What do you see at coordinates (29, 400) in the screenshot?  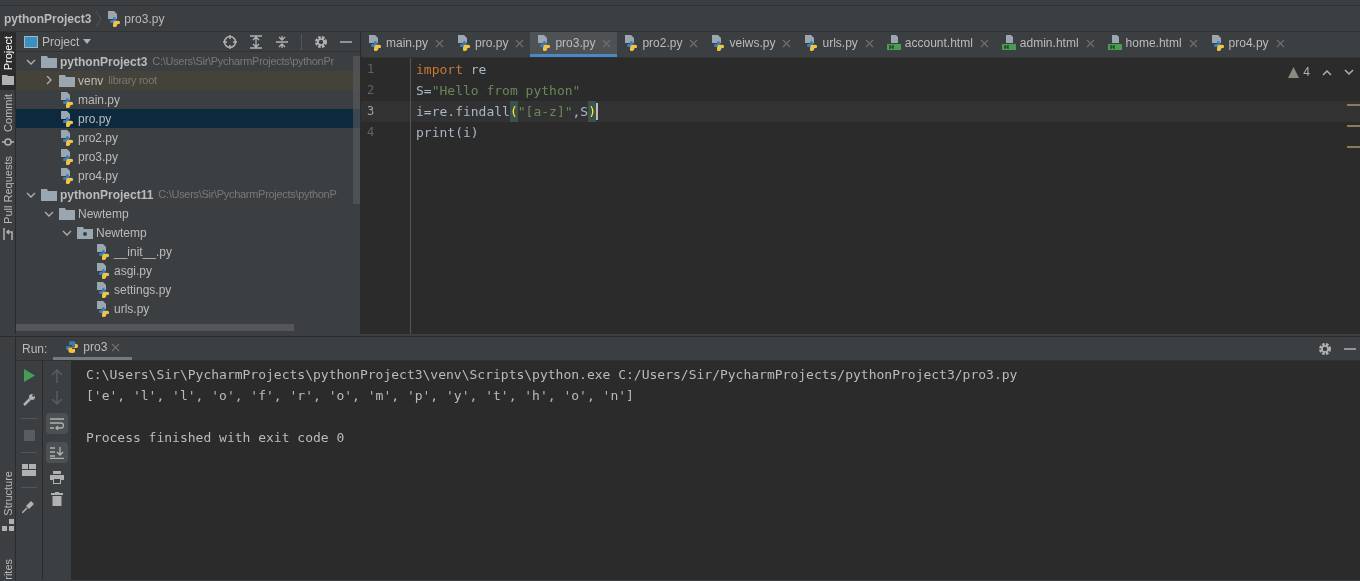 I see `wrench-icon` at bounding box center [29, 400].